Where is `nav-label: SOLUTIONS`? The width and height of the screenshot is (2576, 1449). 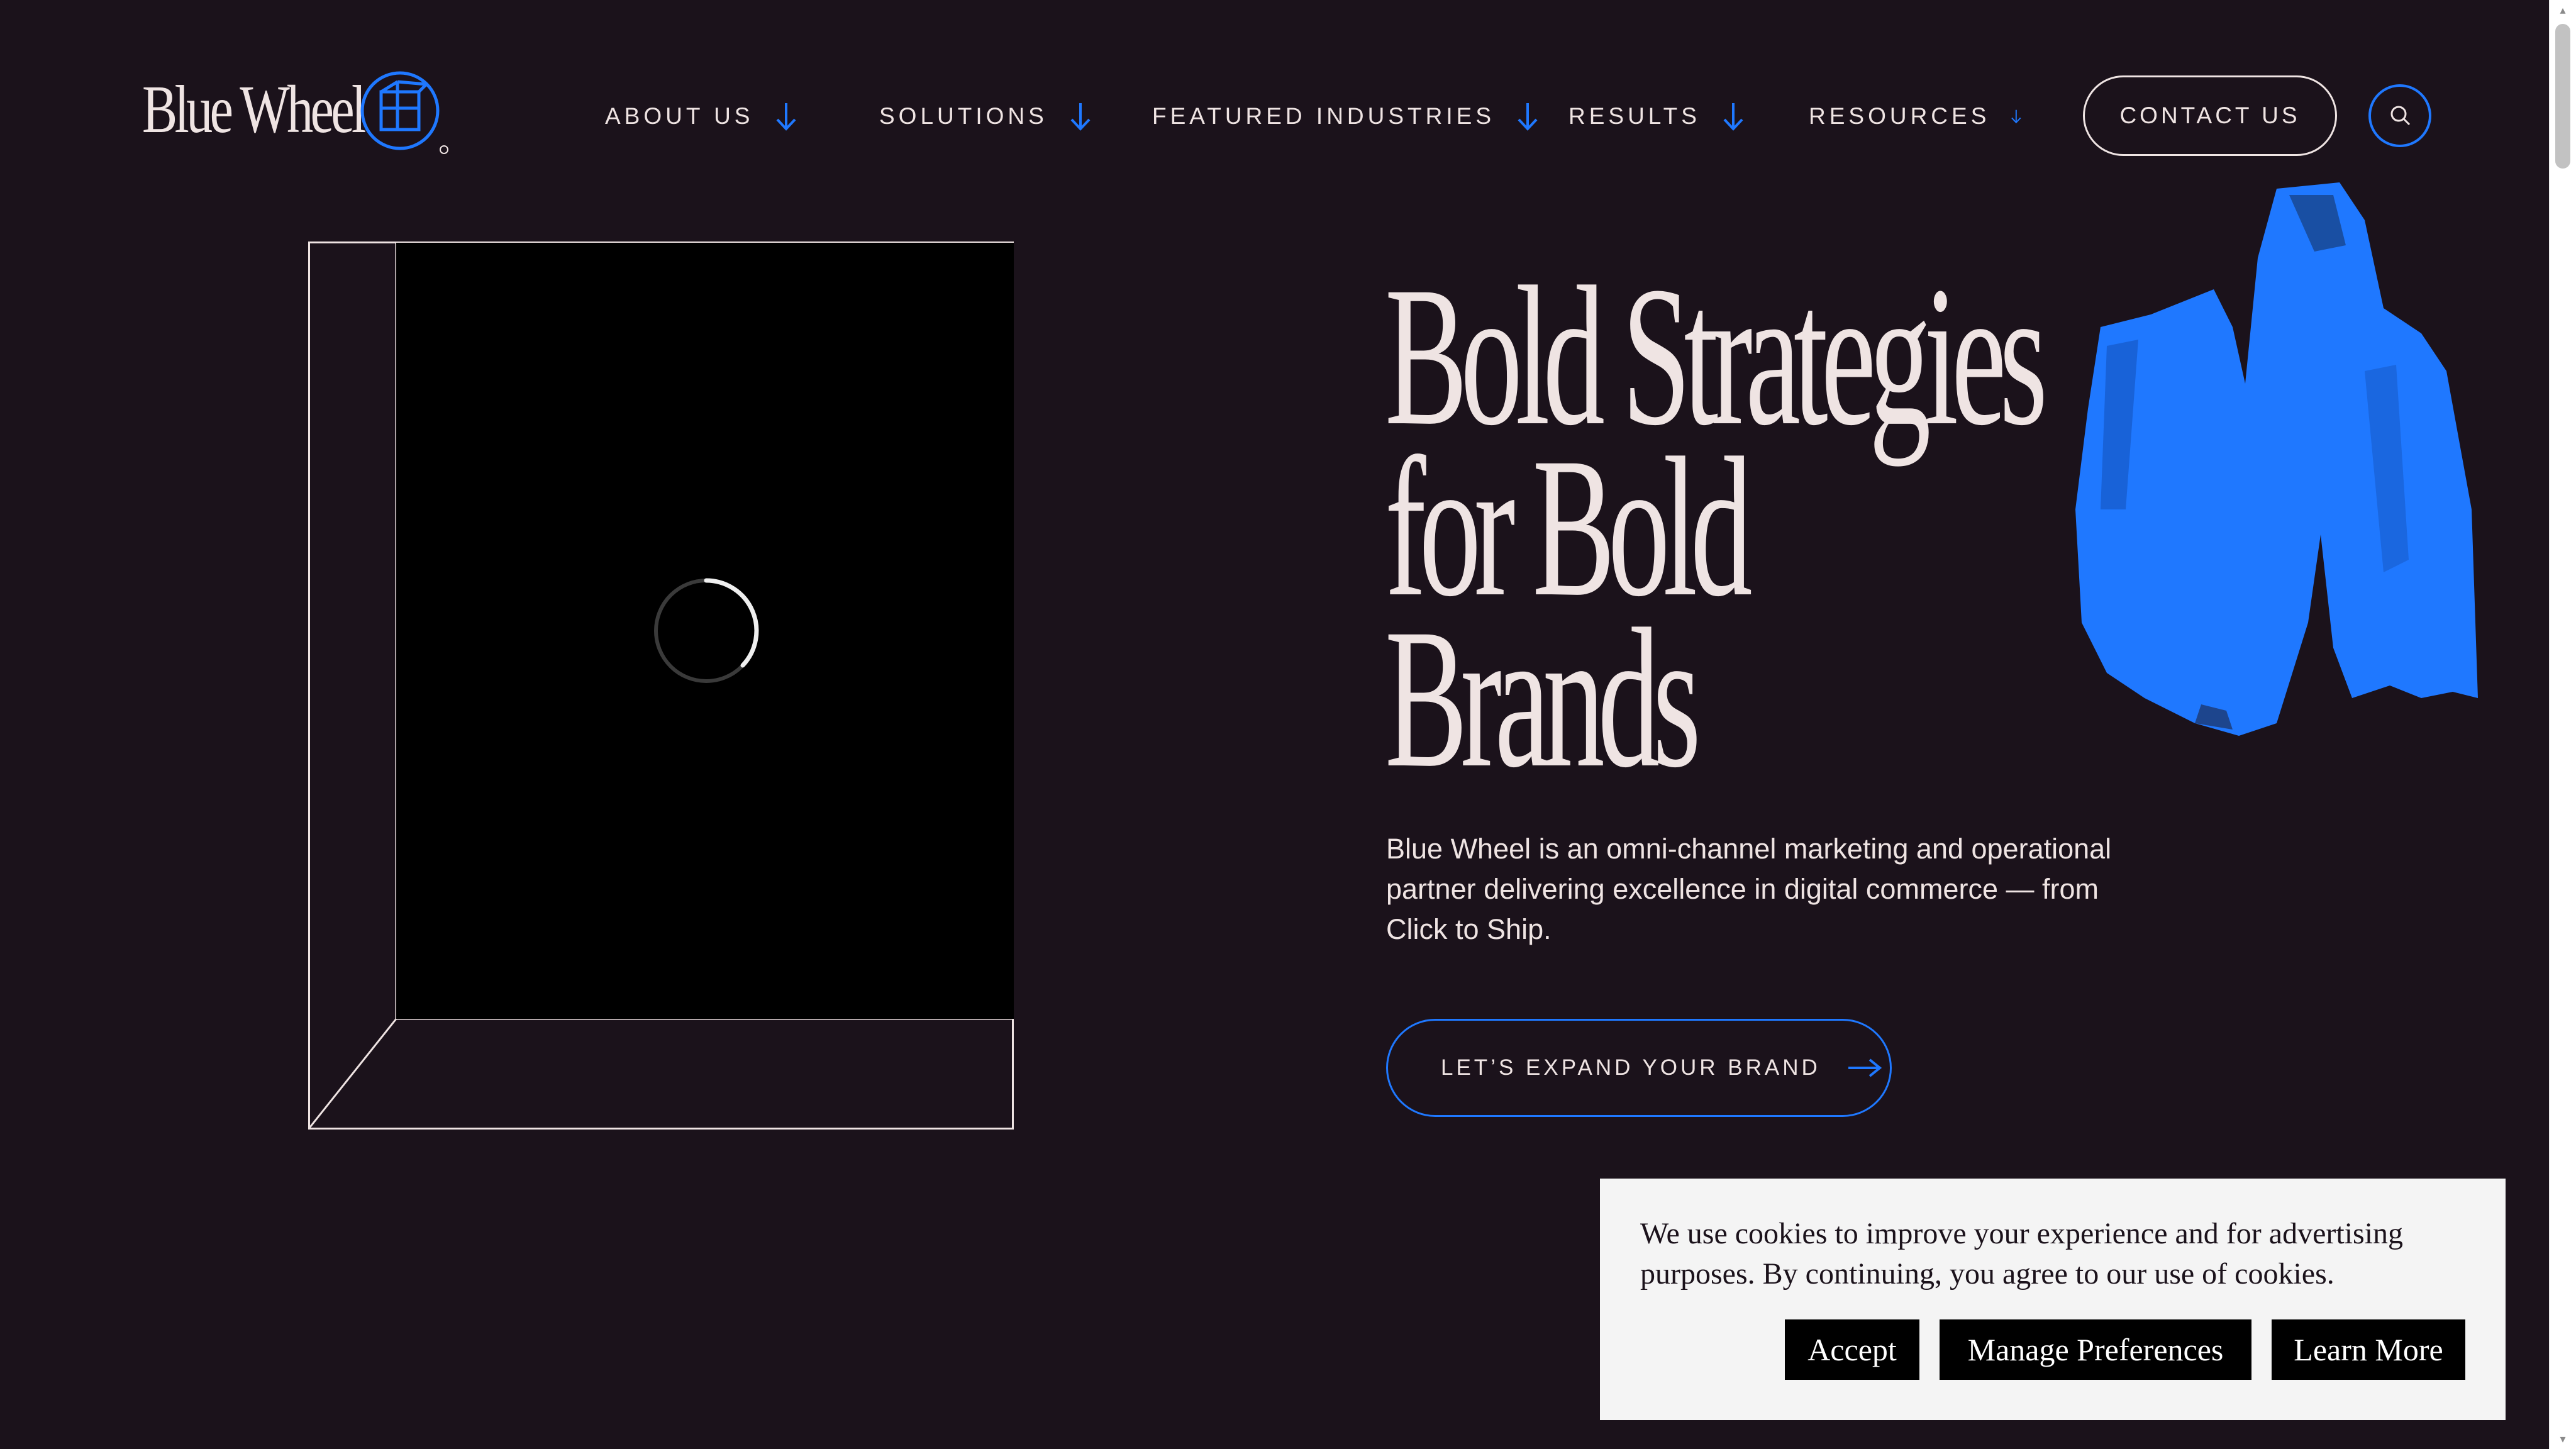
nav-label: SOLUTIONS is located at coordinates (963, 116).